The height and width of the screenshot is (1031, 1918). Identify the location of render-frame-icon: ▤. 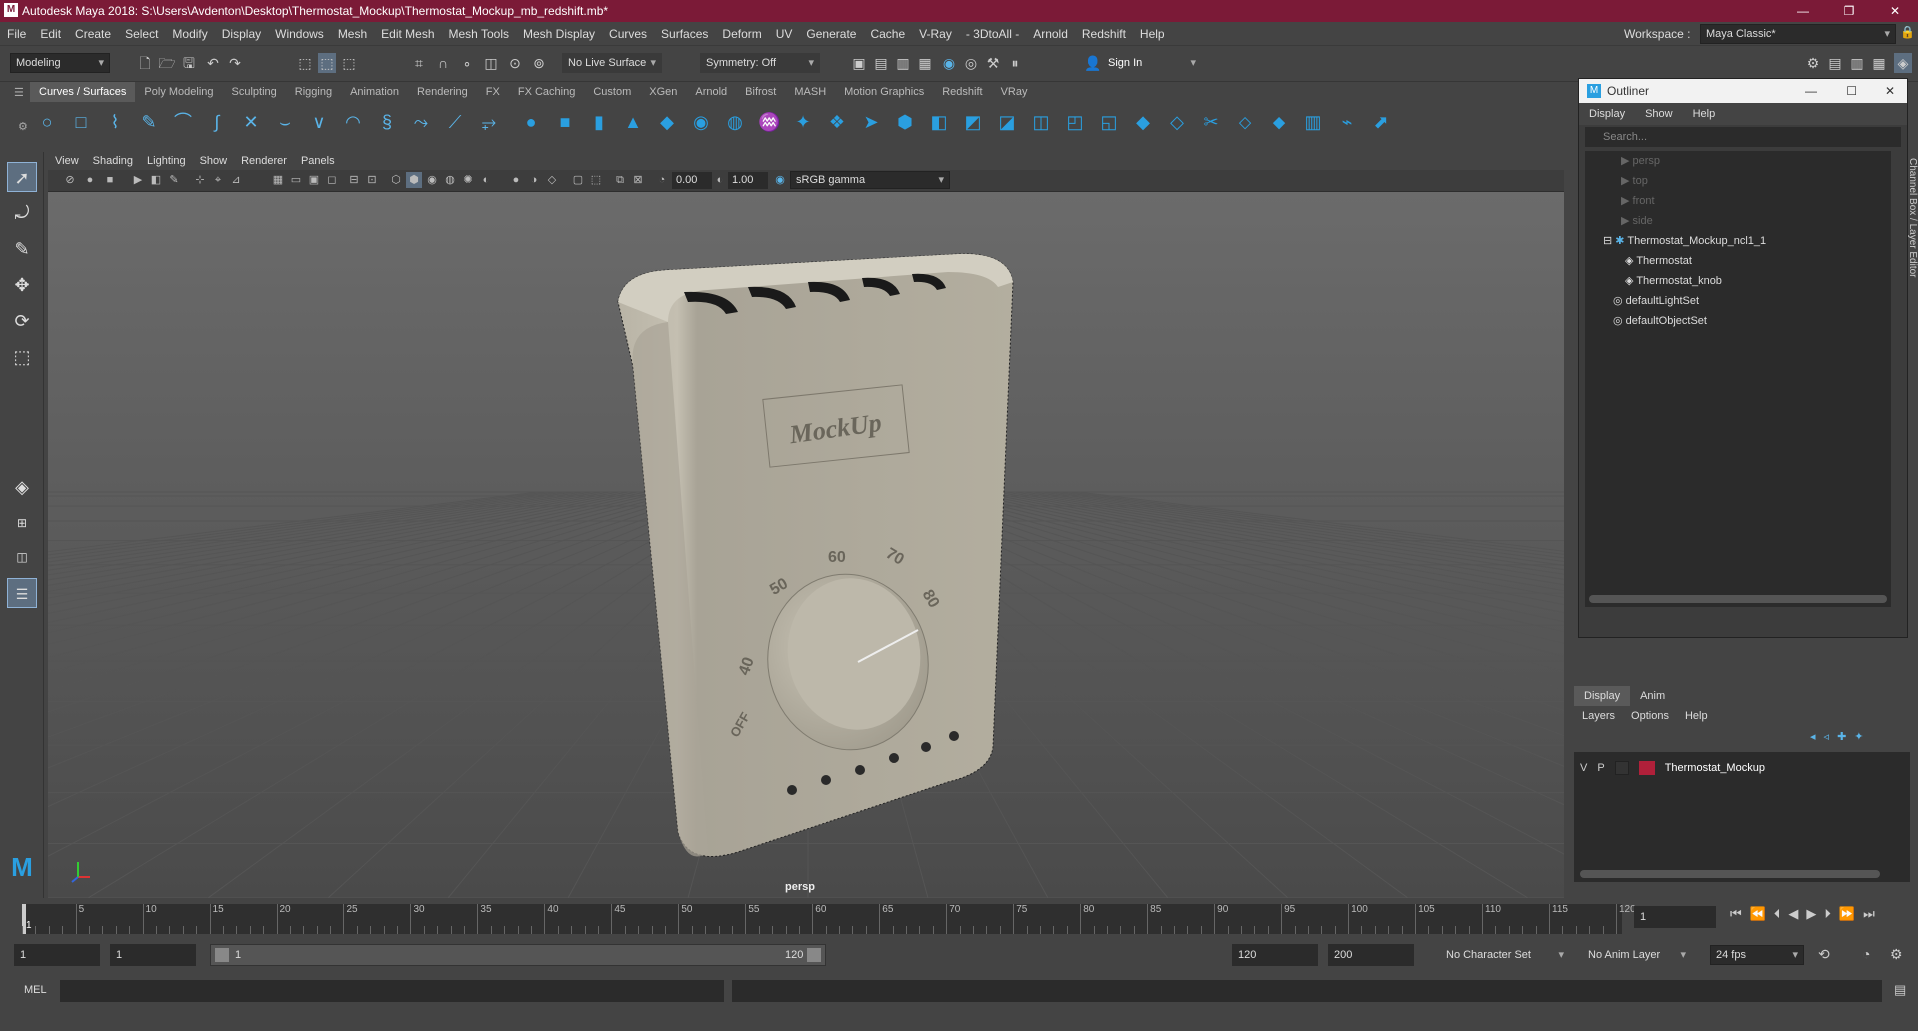
(881, 63).